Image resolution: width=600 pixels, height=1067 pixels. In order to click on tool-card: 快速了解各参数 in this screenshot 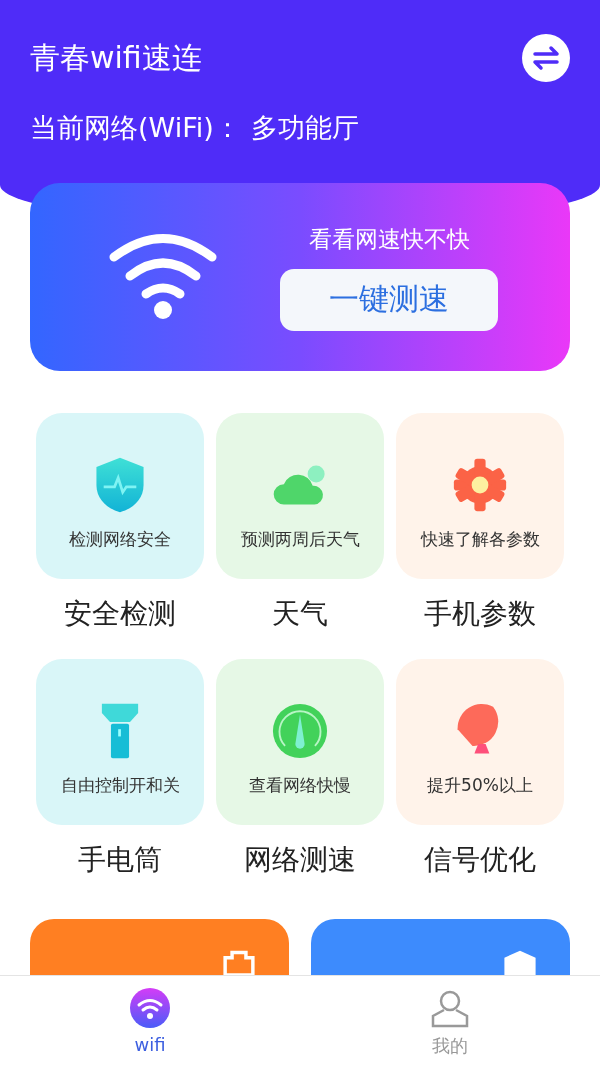, I will do `click(480, 496)`.